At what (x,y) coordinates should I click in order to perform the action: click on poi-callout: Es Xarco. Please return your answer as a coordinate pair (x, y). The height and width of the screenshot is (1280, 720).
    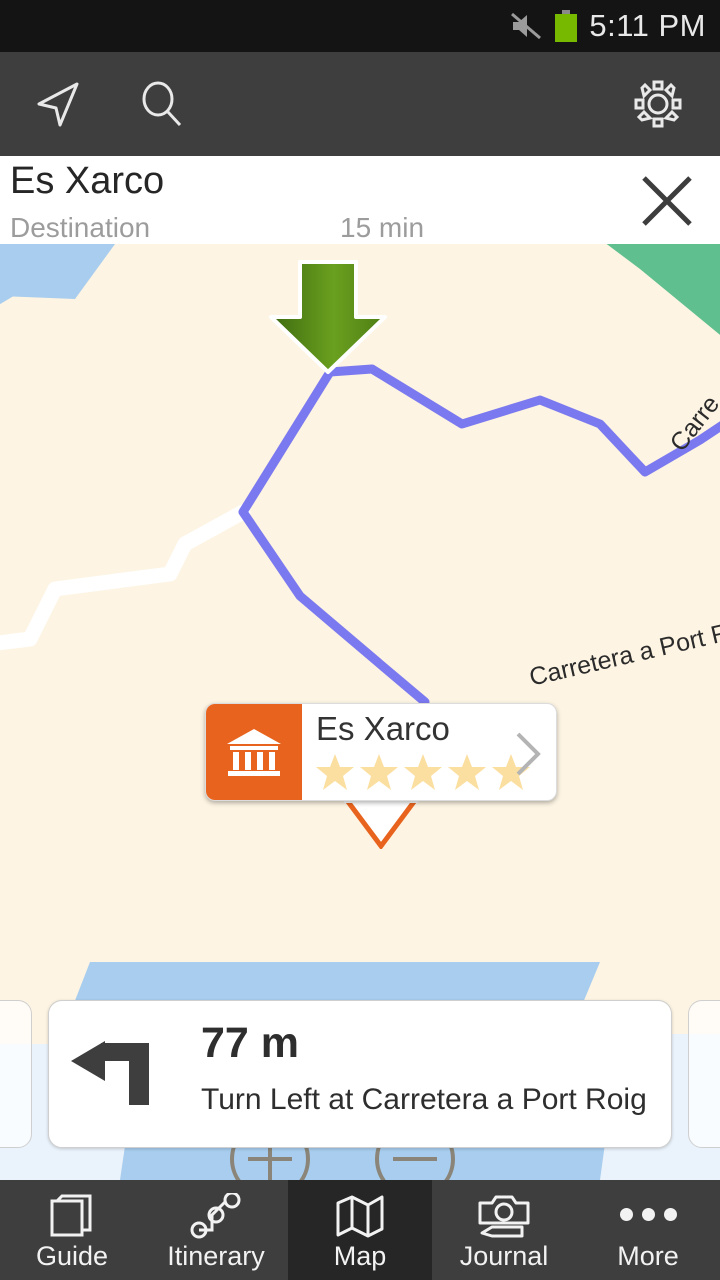
    Looking at the image, I should click on (381, 752).